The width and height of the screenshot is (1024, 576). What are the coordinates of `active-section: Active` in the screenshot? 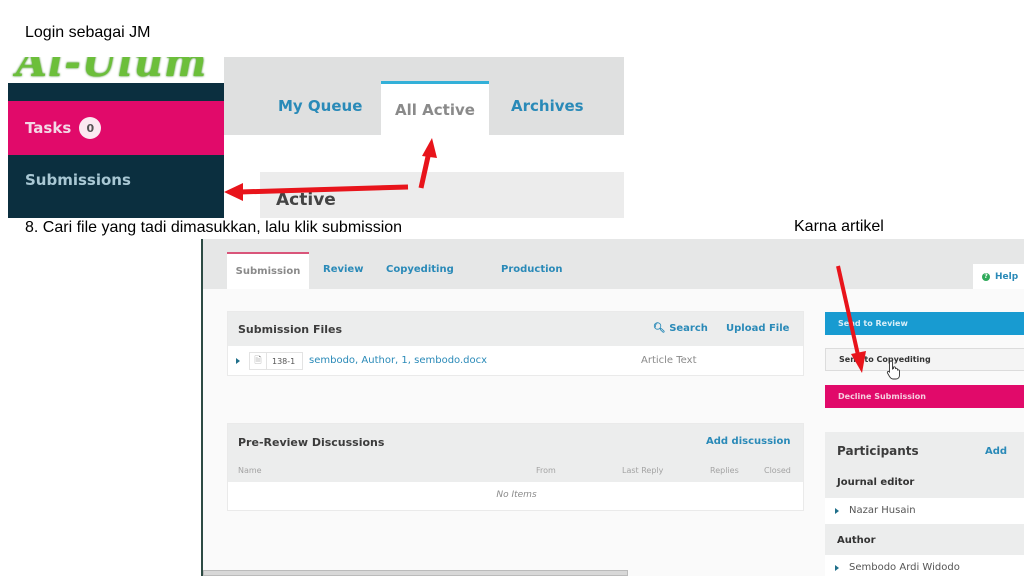 It's located at (442, 195).